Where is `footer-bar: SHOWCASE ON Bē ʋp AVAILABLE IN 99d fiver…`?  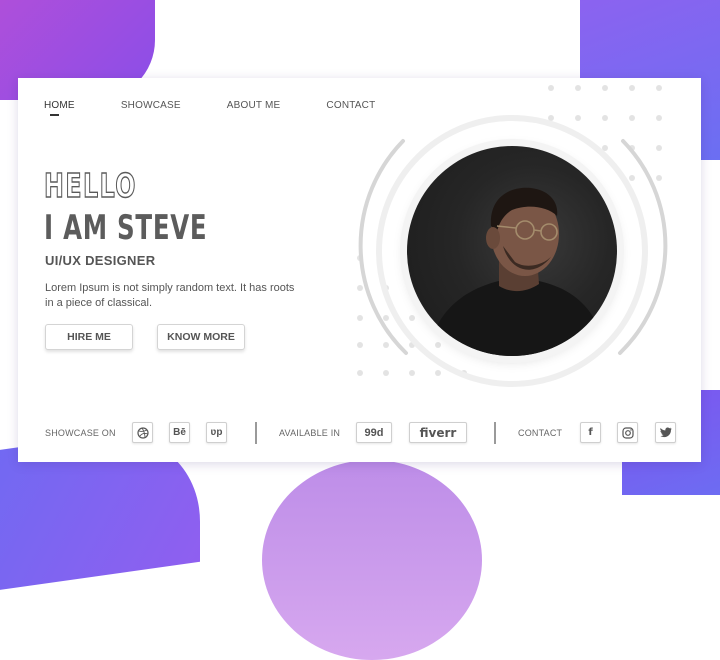 footer-bar: SHOWCASE ON Bē ʋp AVAILABLE IN 99d fiver… is located at coordinates (359, 433).